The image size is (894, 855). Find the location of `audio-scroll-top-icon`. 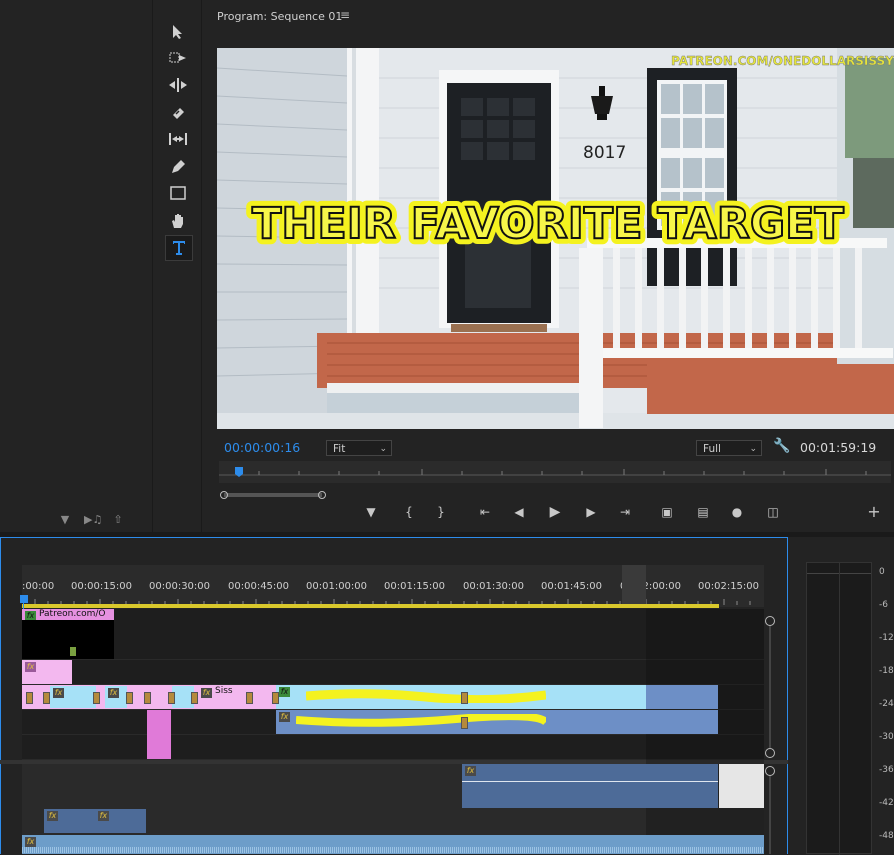

audio-scroll-top-icon is located at coordinates (770, 771).